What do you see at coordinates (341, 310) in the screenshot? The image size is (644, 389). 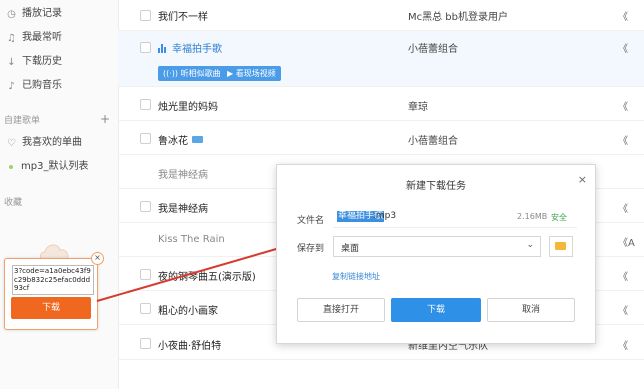 I see `open-directly-button: 直接打开` at bounding box center [341, 310].